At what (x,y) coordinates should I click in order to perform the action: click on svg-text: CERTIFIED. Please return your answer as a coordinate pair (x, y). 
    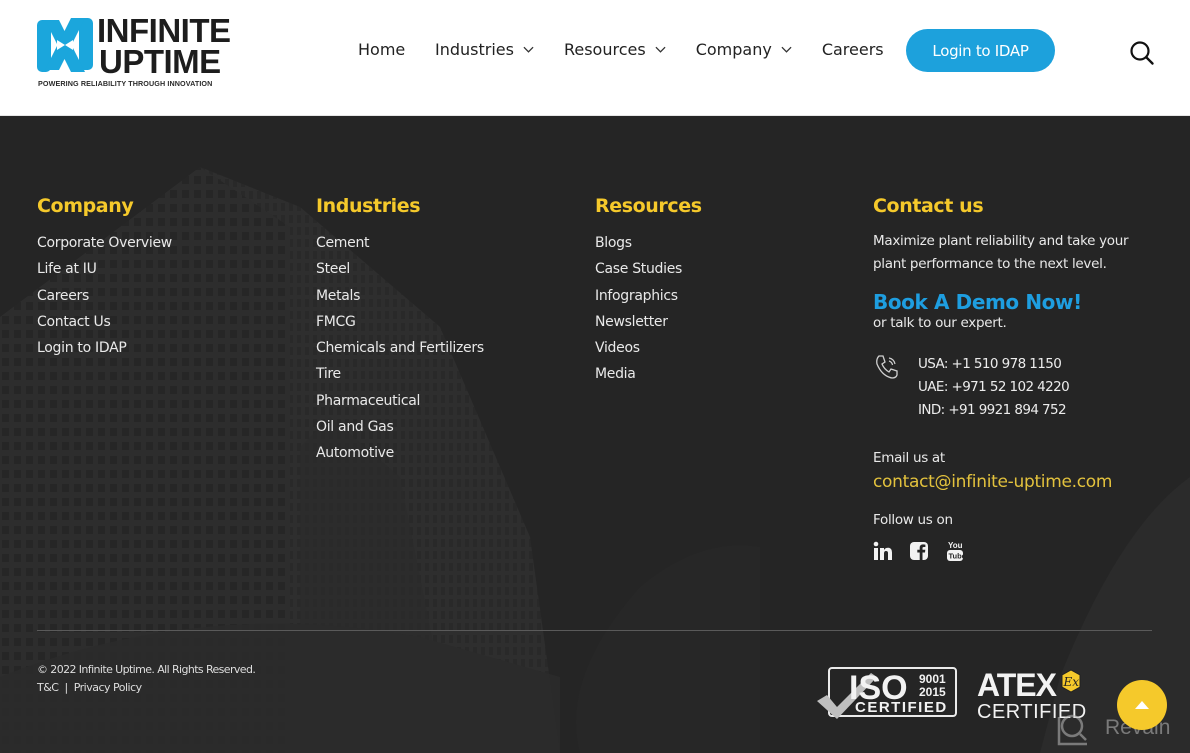
    Looking at the image, I should click on (901, 707).